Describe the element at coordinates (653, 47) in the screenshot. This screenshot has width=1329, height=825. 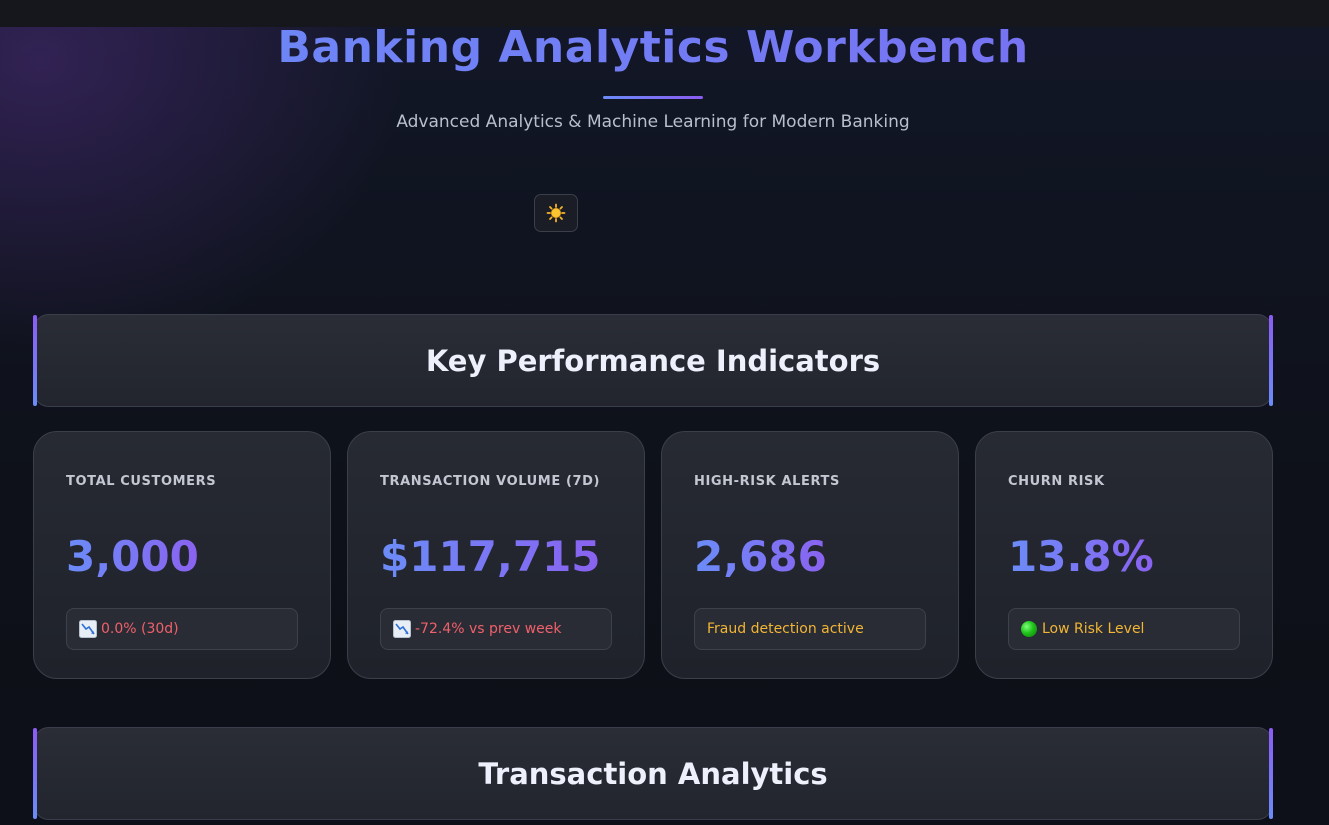
I see `page-title: Banking Analytics Workbench` at that location.